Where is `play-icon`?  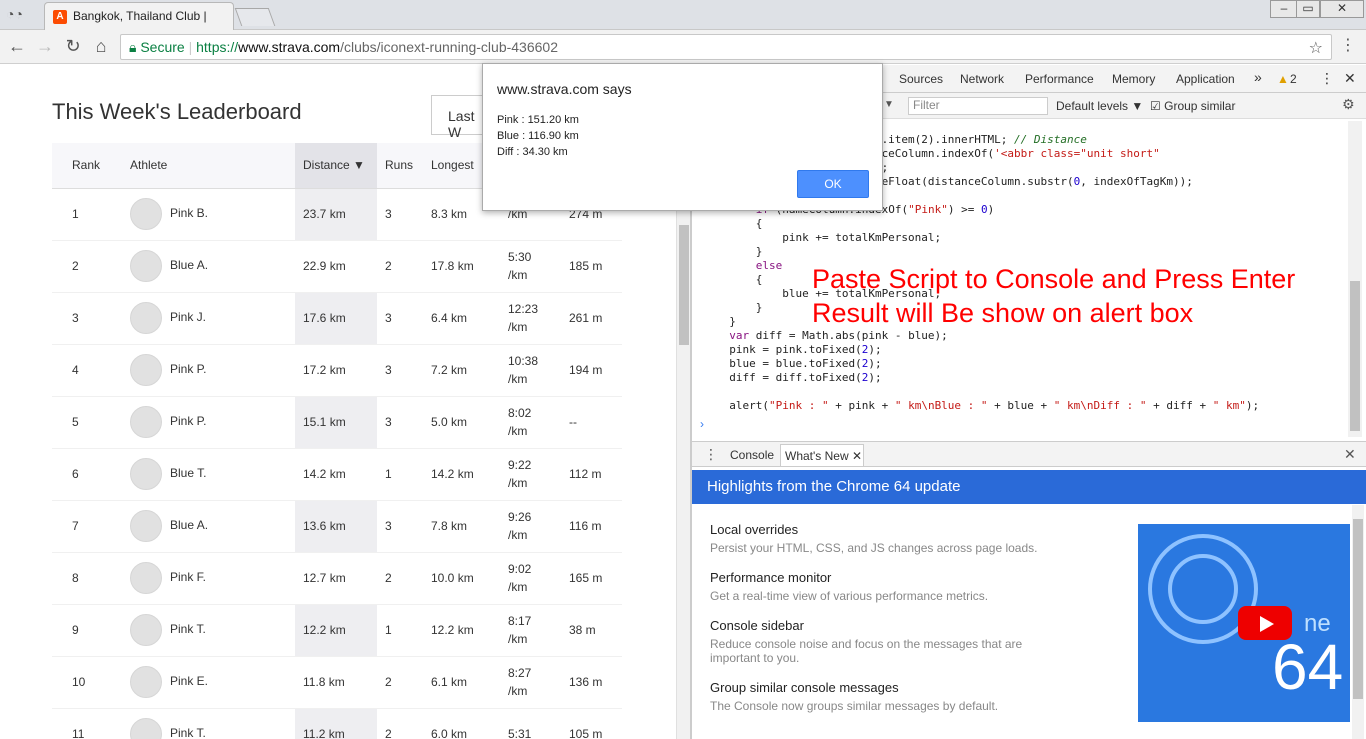
play-icon is located at coordinates (1265, 623).